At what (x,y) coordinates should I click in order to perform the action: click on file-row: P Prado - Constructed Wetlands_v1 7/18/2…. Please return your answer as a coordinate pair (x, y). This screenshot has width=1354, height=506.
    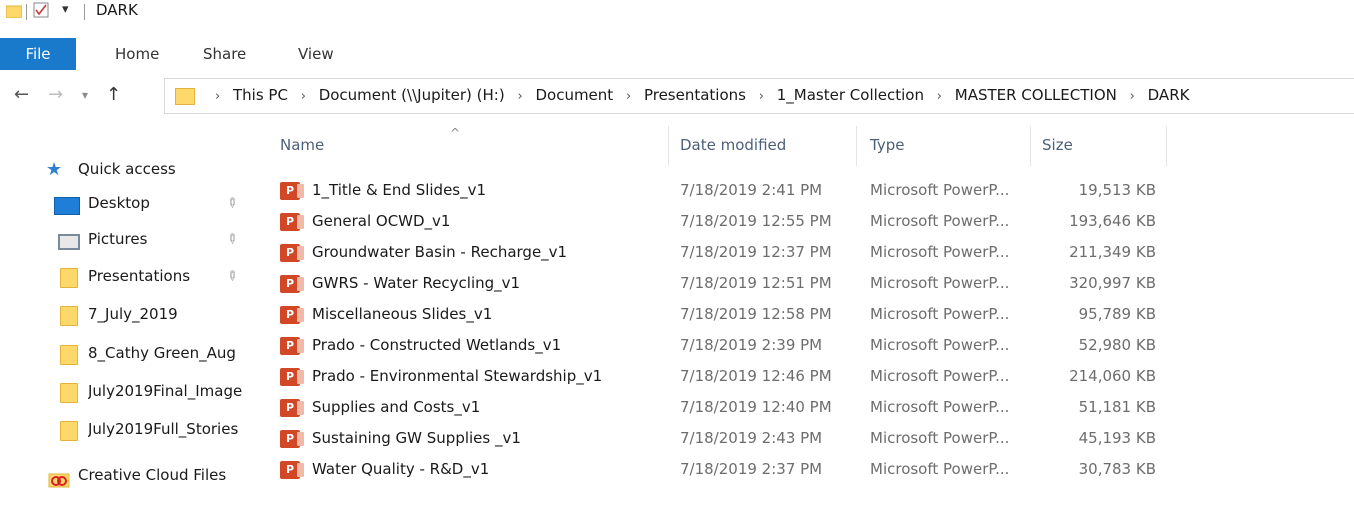
    Looking at the image, I should click on (720, 346).